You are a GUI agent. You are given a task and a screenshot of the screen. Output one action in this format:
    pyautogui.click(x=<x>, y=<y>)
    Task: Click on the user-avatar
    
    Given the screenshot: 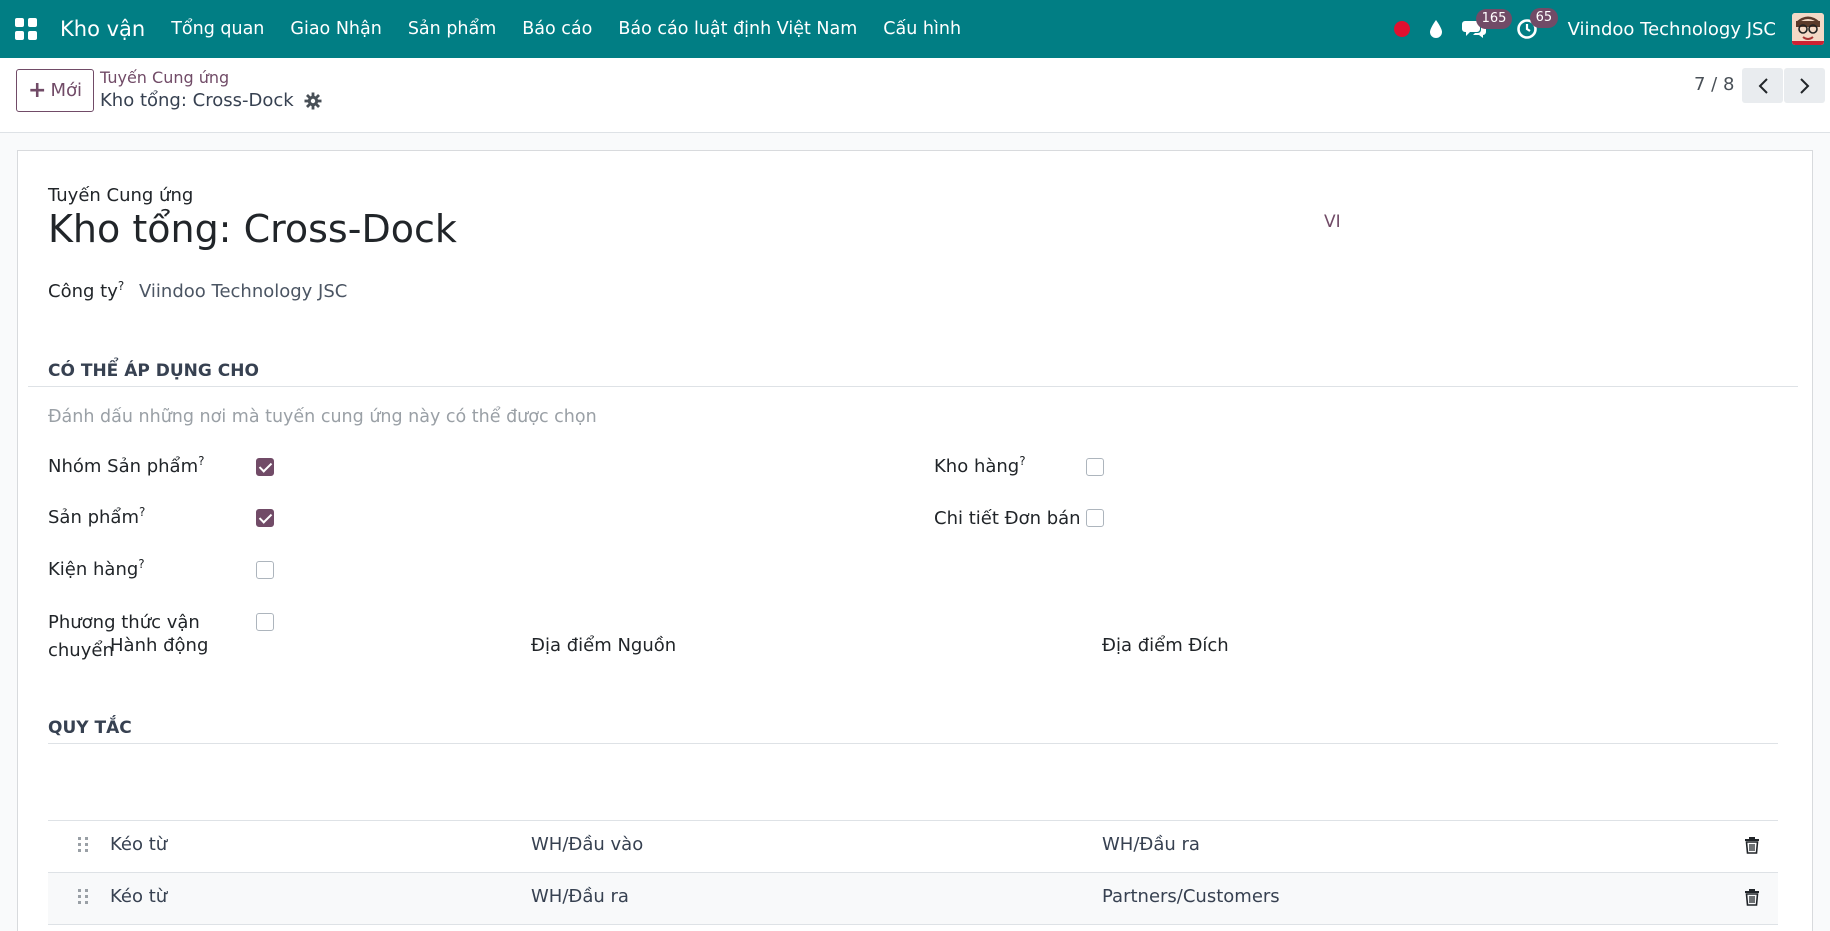 What is the action you would take?
    pyautogui.click(x=1808, y=29)
    